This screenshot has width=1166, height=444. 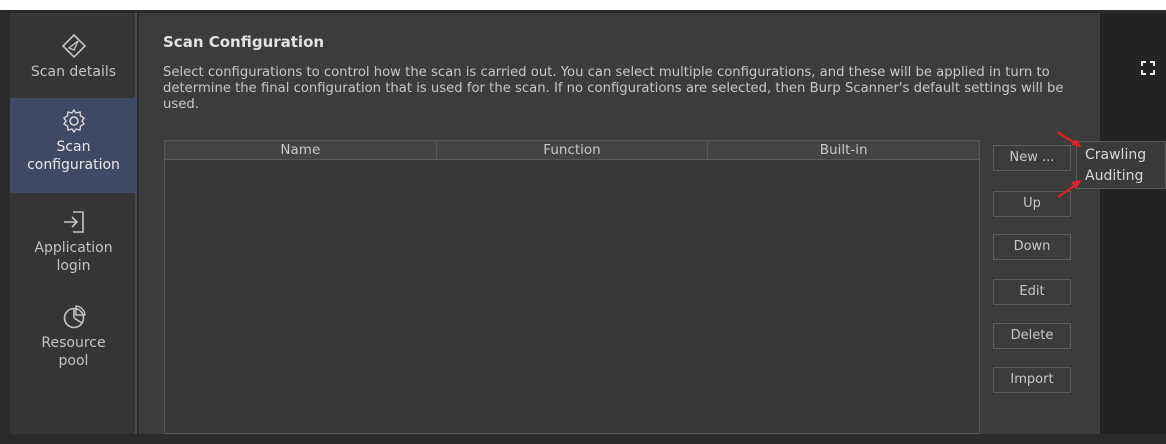 I want to click on column-header-name: Name, so click(x=301, y=150).